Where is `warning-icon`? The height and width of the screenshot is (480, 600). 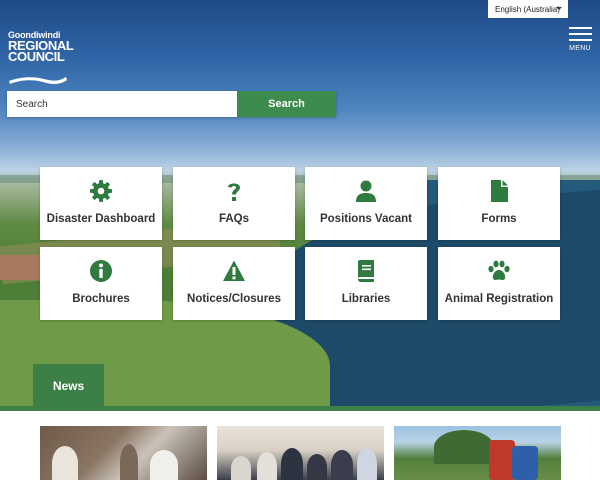 warning-icon is located at coordinates (234, 271).